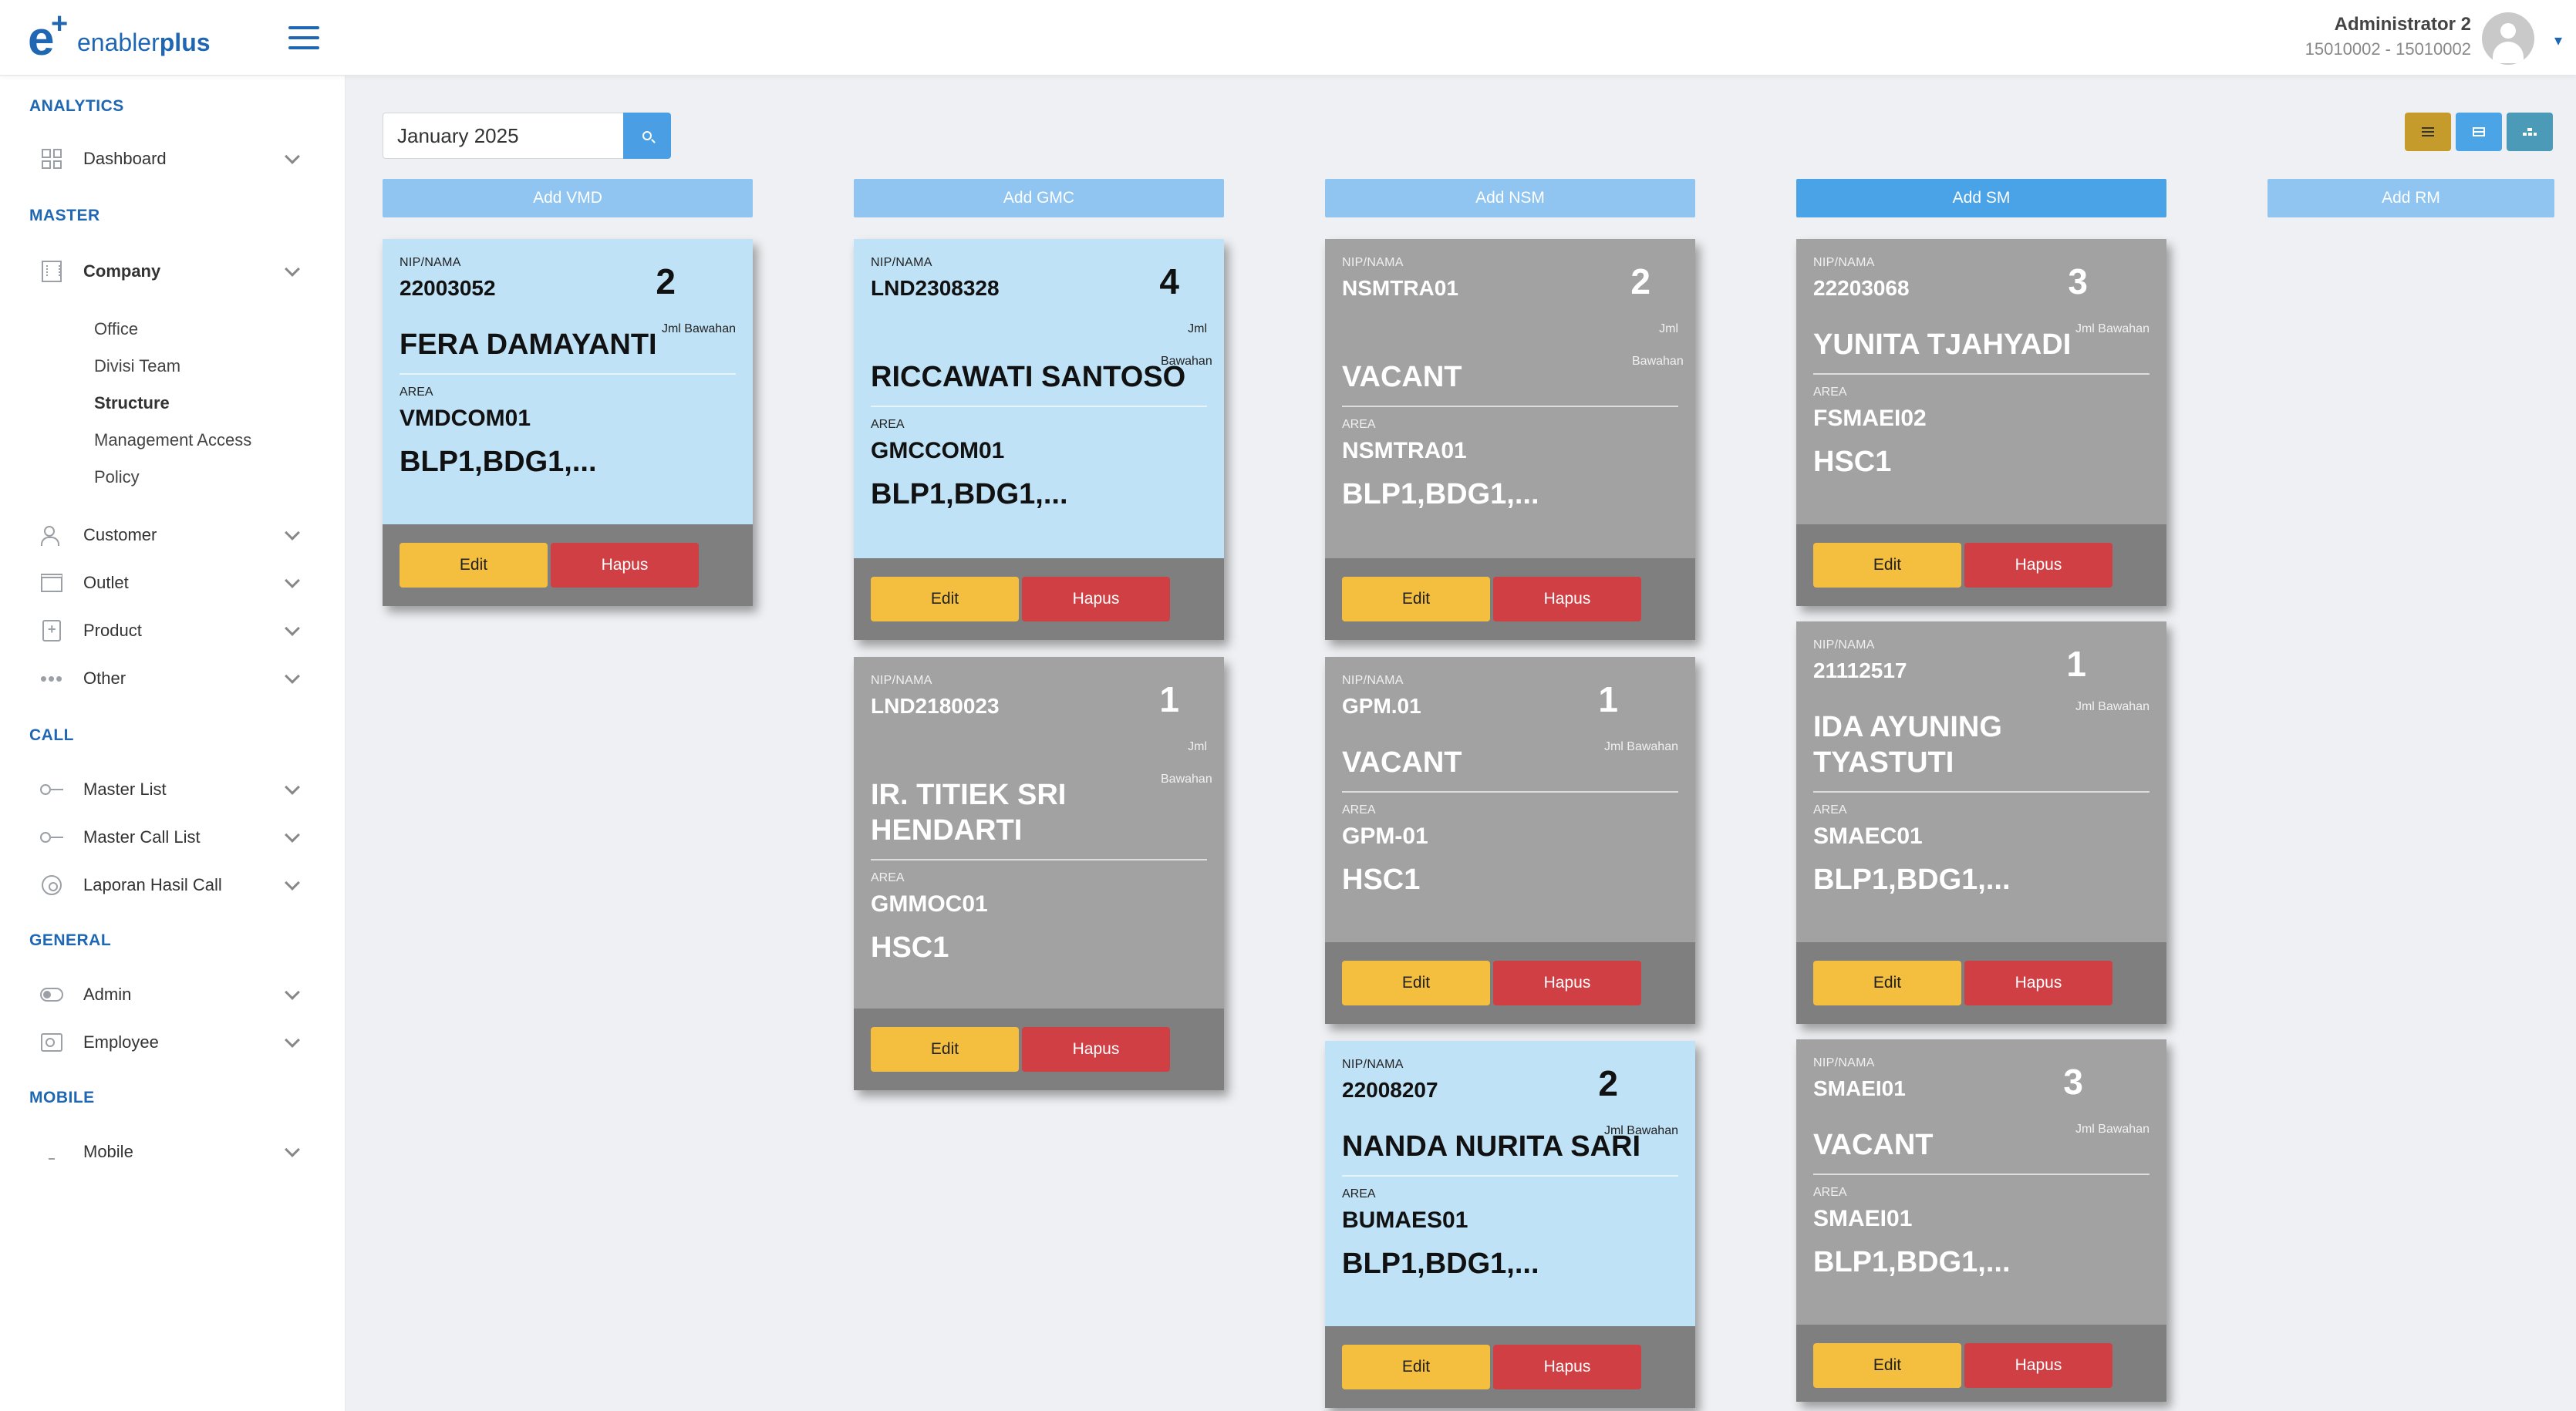 This screenshot has height=1411, width=2576. What do you see at coordinates (935, 288) in the screenshot?
I see `nip-value: LND2308328` at bounding box center [935, 288].